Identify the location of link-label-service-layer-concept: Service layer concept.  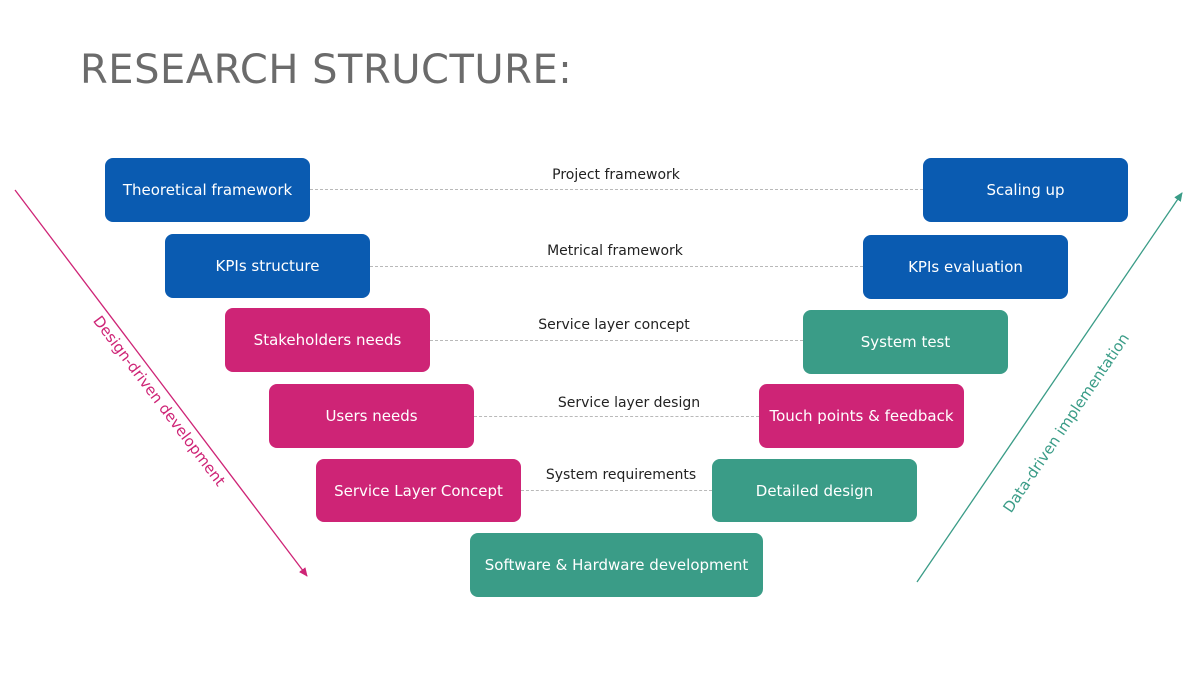
(614, 325).